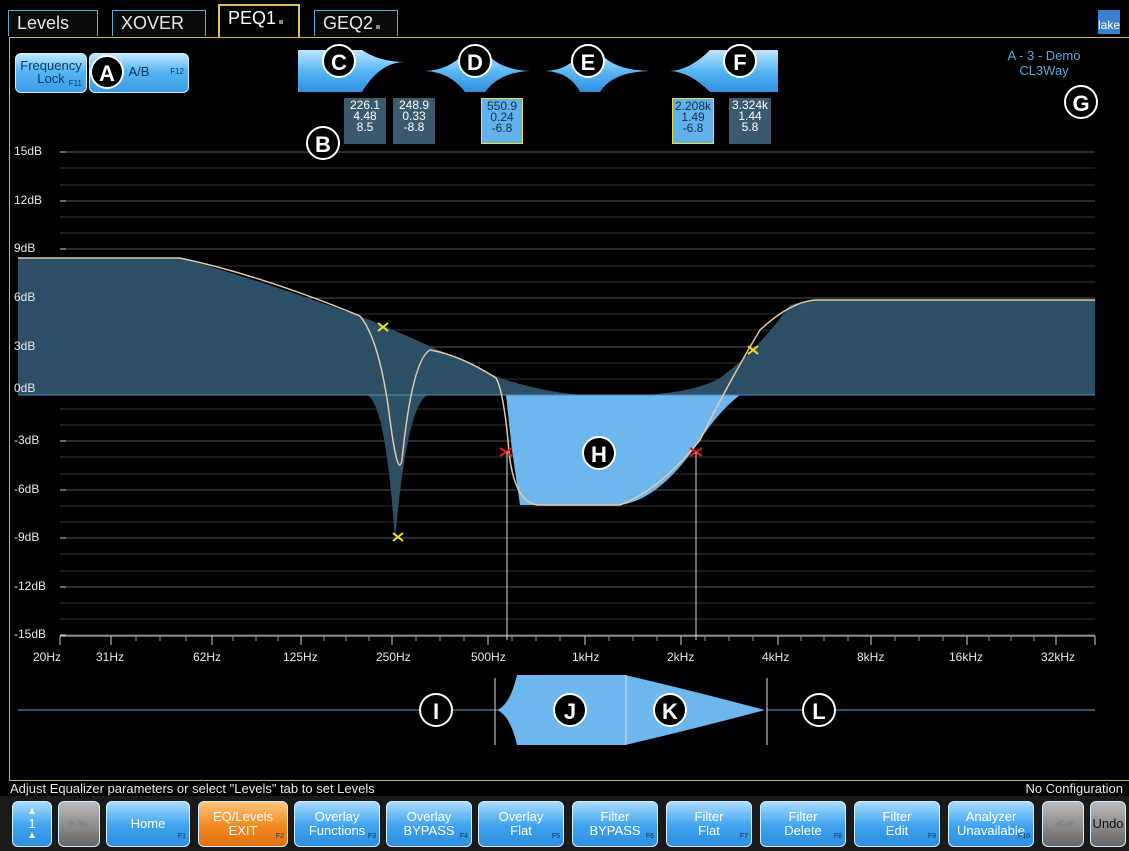 The image size is (1129, 851). What do you see at coordinates (243, 816) in the screenshot?
I see `eq-levels-label: EQ/Levels` at bounding box center [243, 816].